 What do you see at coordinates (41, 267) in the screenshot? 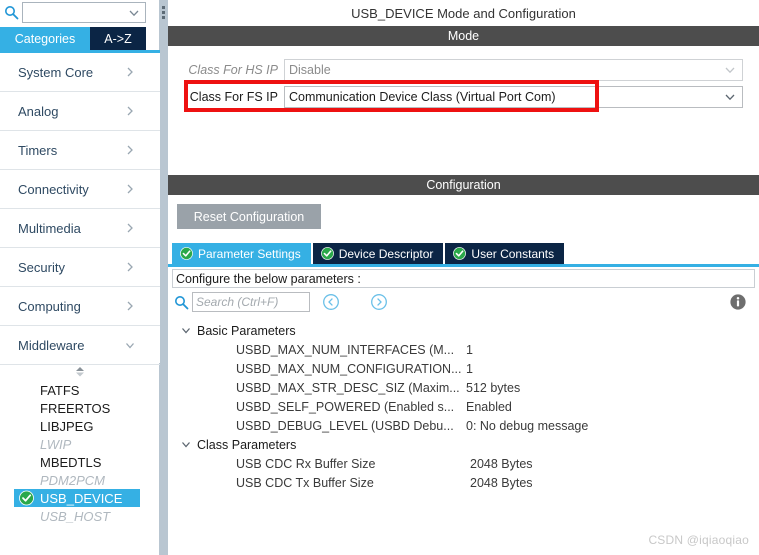
I see `category-label: Security` at bounding box center [41, 267].